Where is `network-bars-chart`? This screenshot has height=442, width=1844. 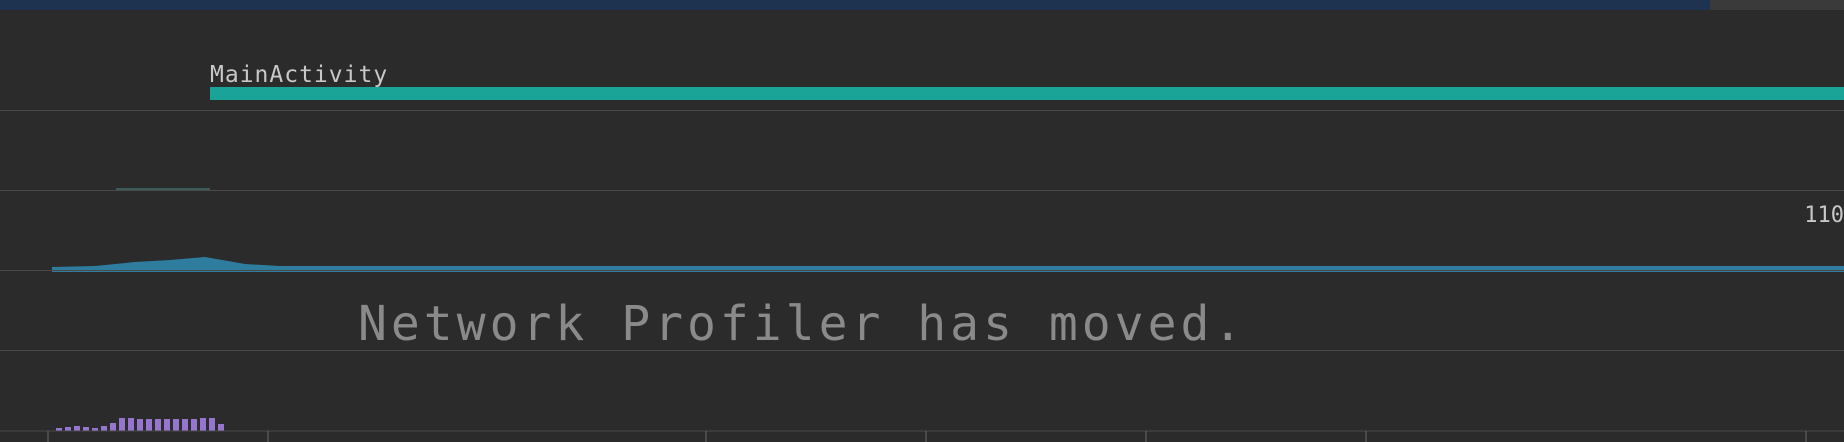 network-bars-chart is located at coordinates (922, 430).